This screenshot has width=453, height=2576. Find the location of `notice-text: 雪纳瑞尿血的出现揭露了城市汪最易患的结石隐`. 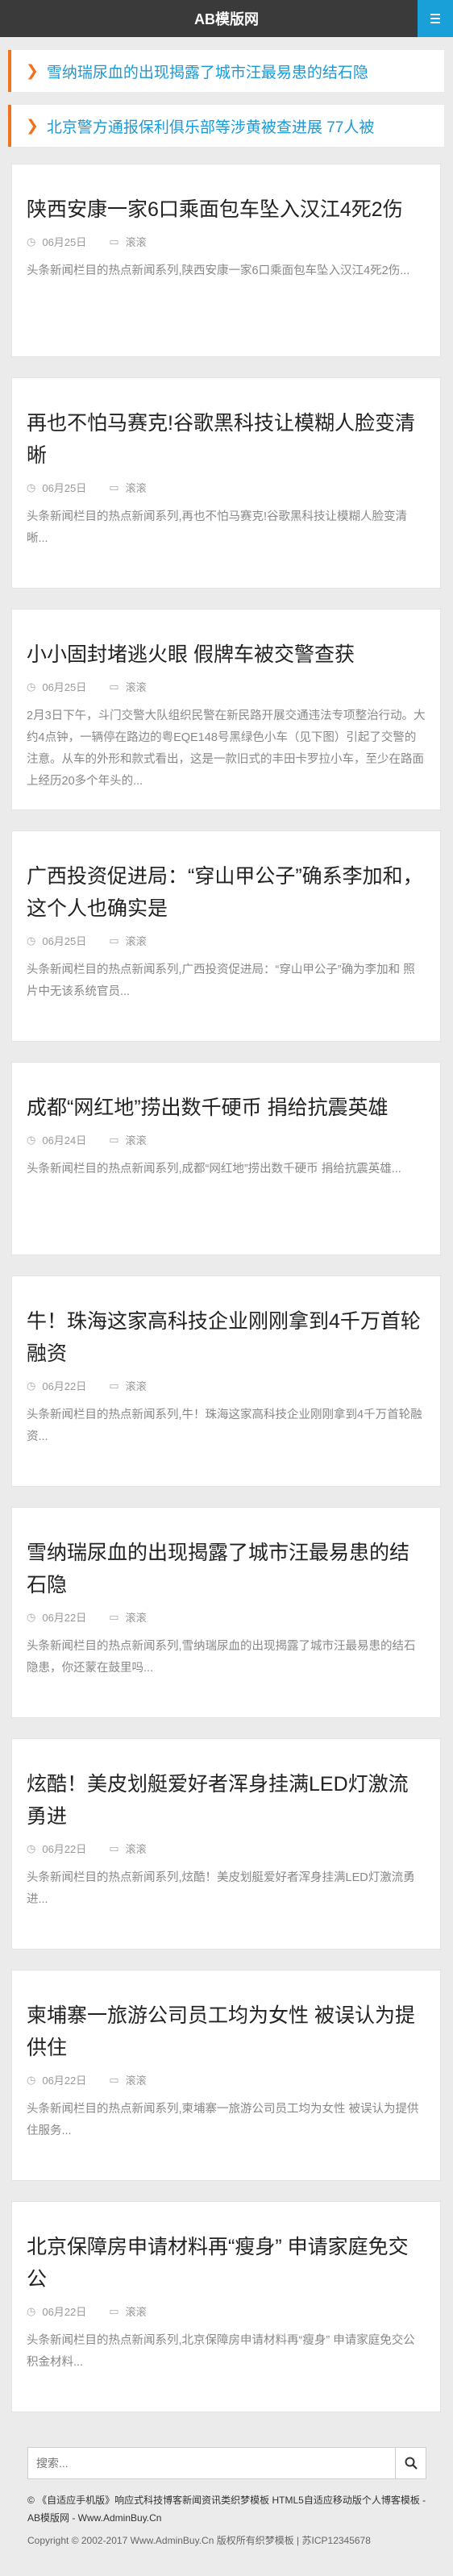

notice-text: 雪纳瑞尿血的出现揭露了城市汪最易患的结石隐 is located at coordinates (207, 71).